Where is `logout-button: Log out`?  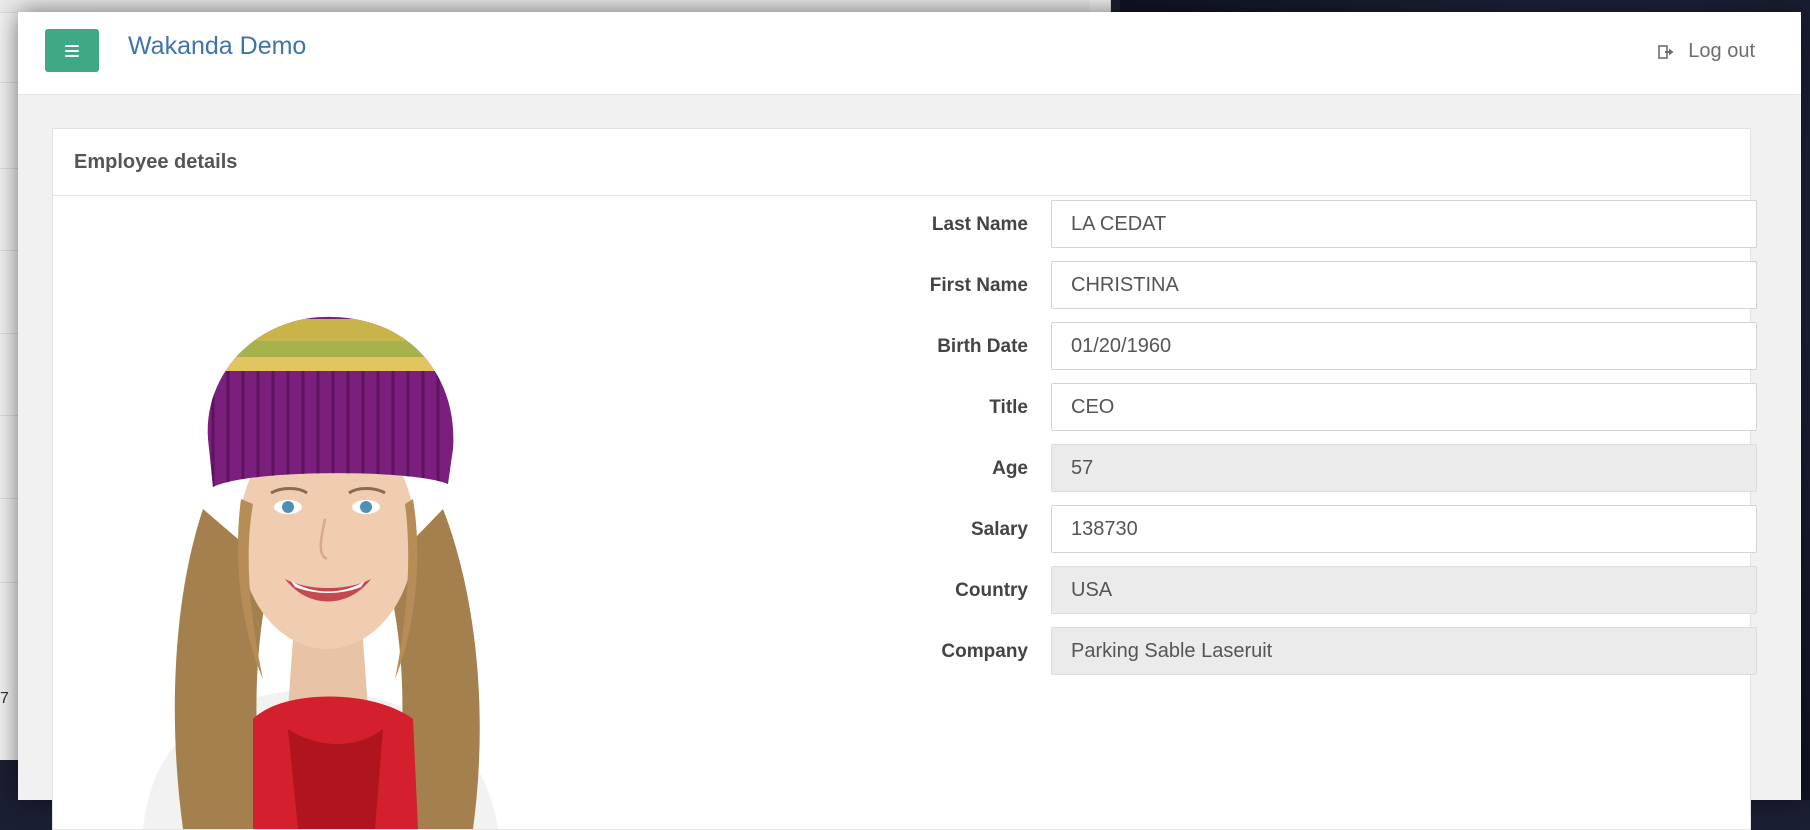 logout-button: Log out is located at coordinates (1706, 51).